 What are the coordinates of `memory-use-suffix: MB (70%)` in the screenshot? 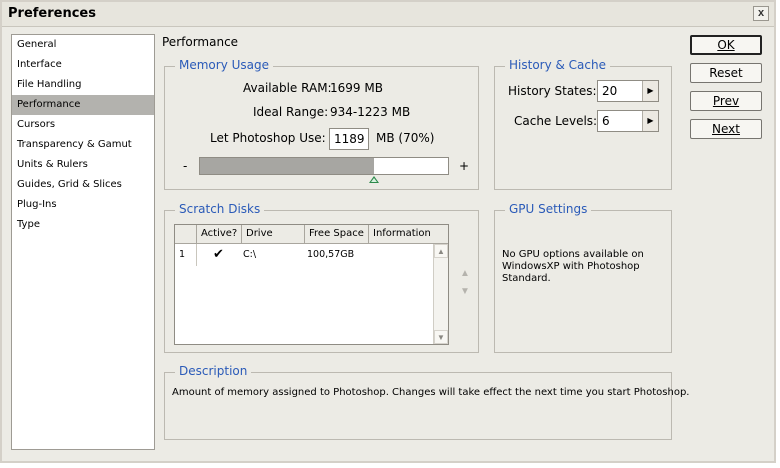 It's located at (405, 138).